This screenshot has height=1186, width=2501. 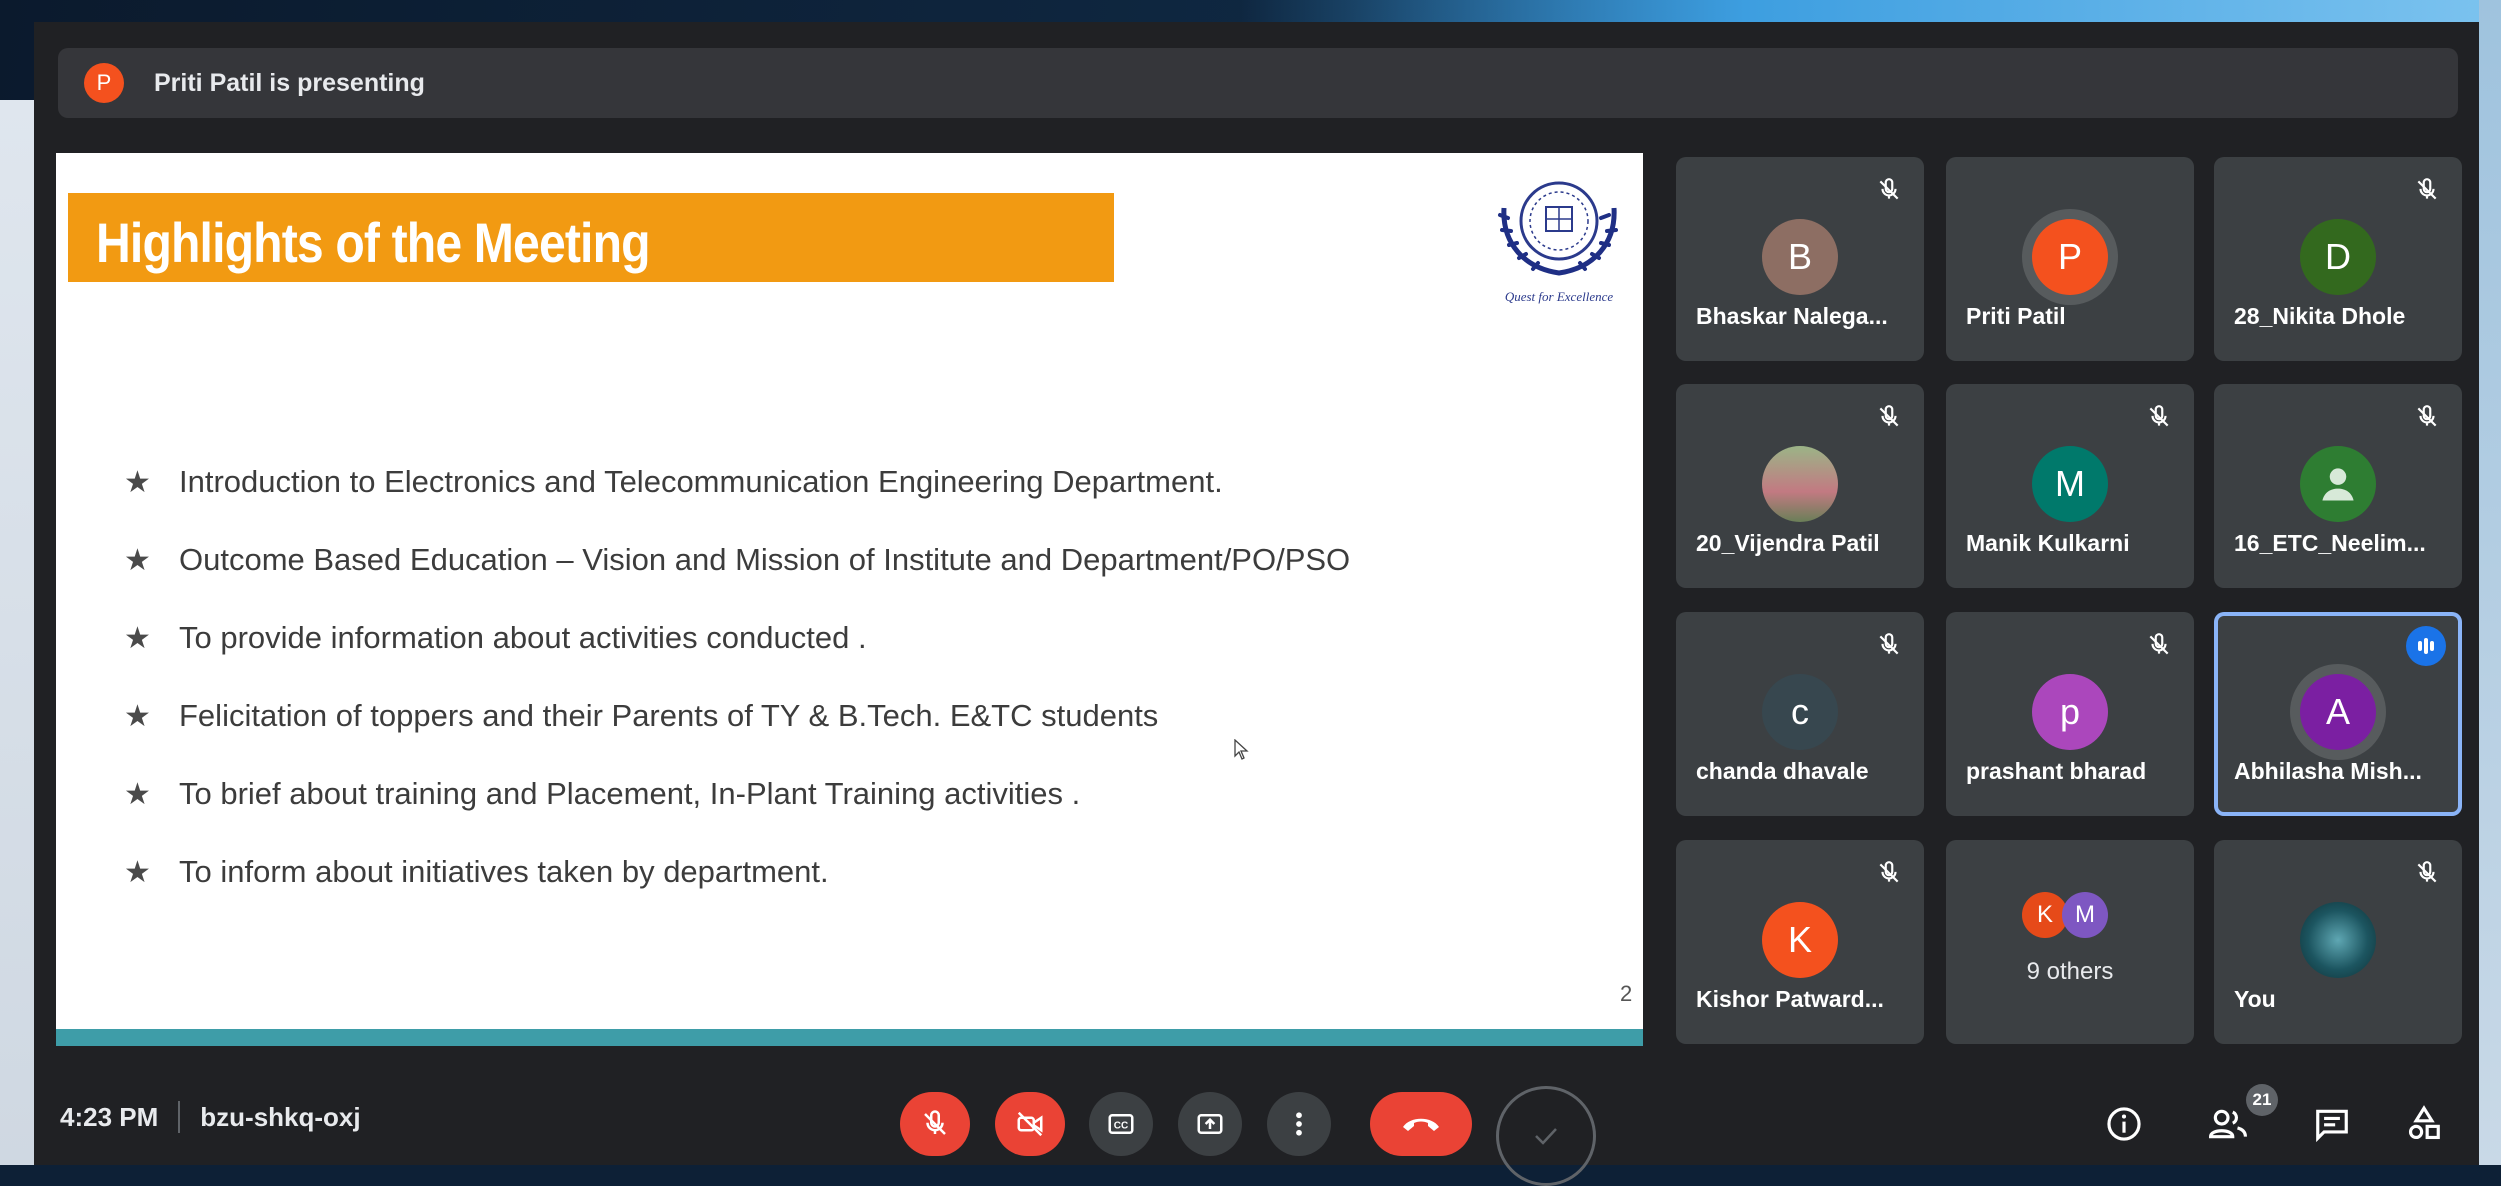 I want to click on leave-call-button, so click(x=1421, y=1124).